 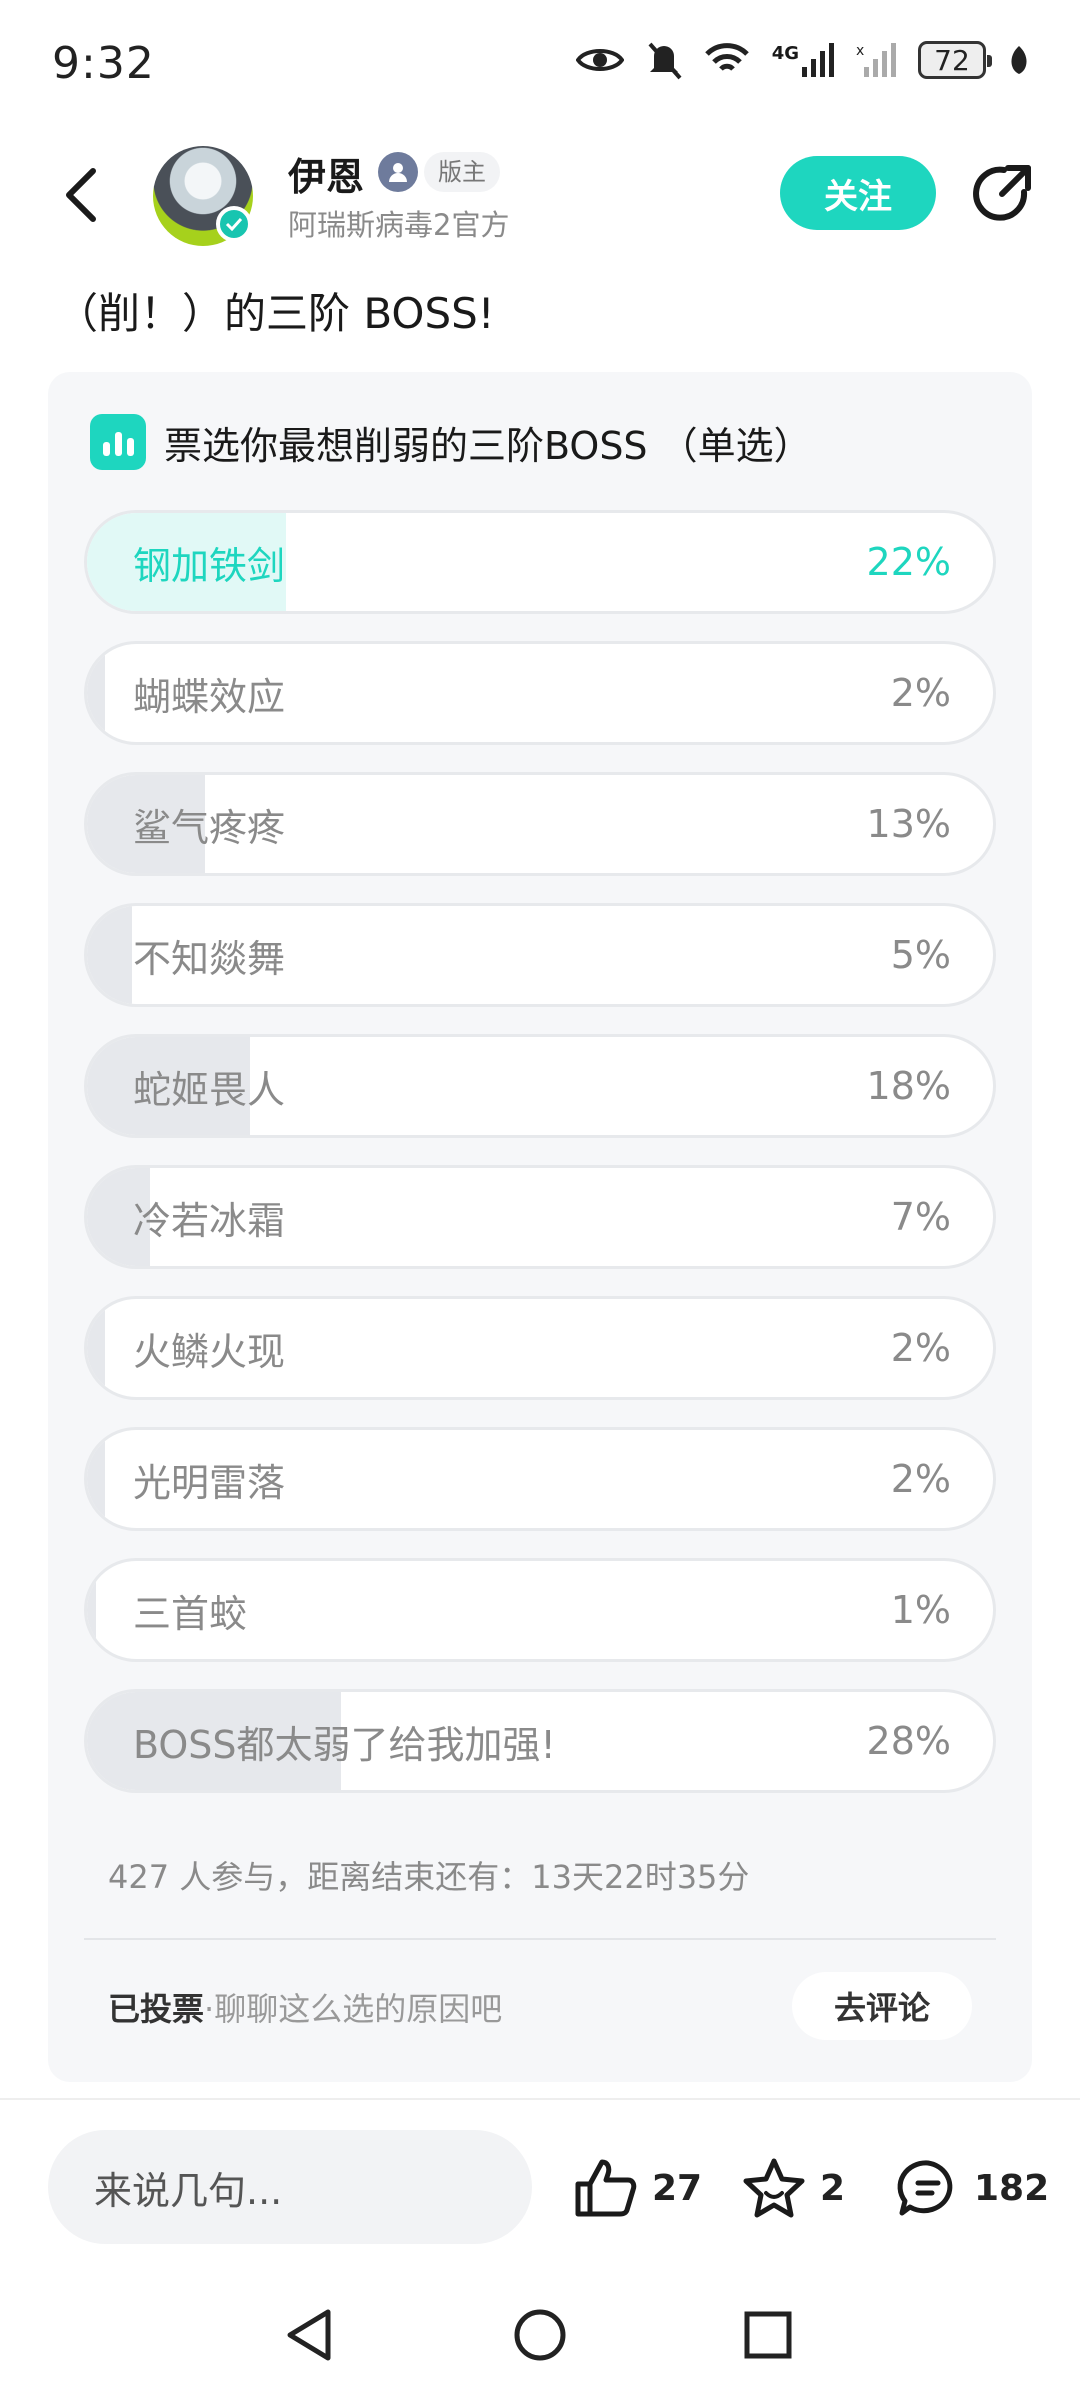 What do you see at coordinates (540, 562) in the screenshot?
I see `poll-option: 钢加铁剑 22%` at bounding box center [540, 562].